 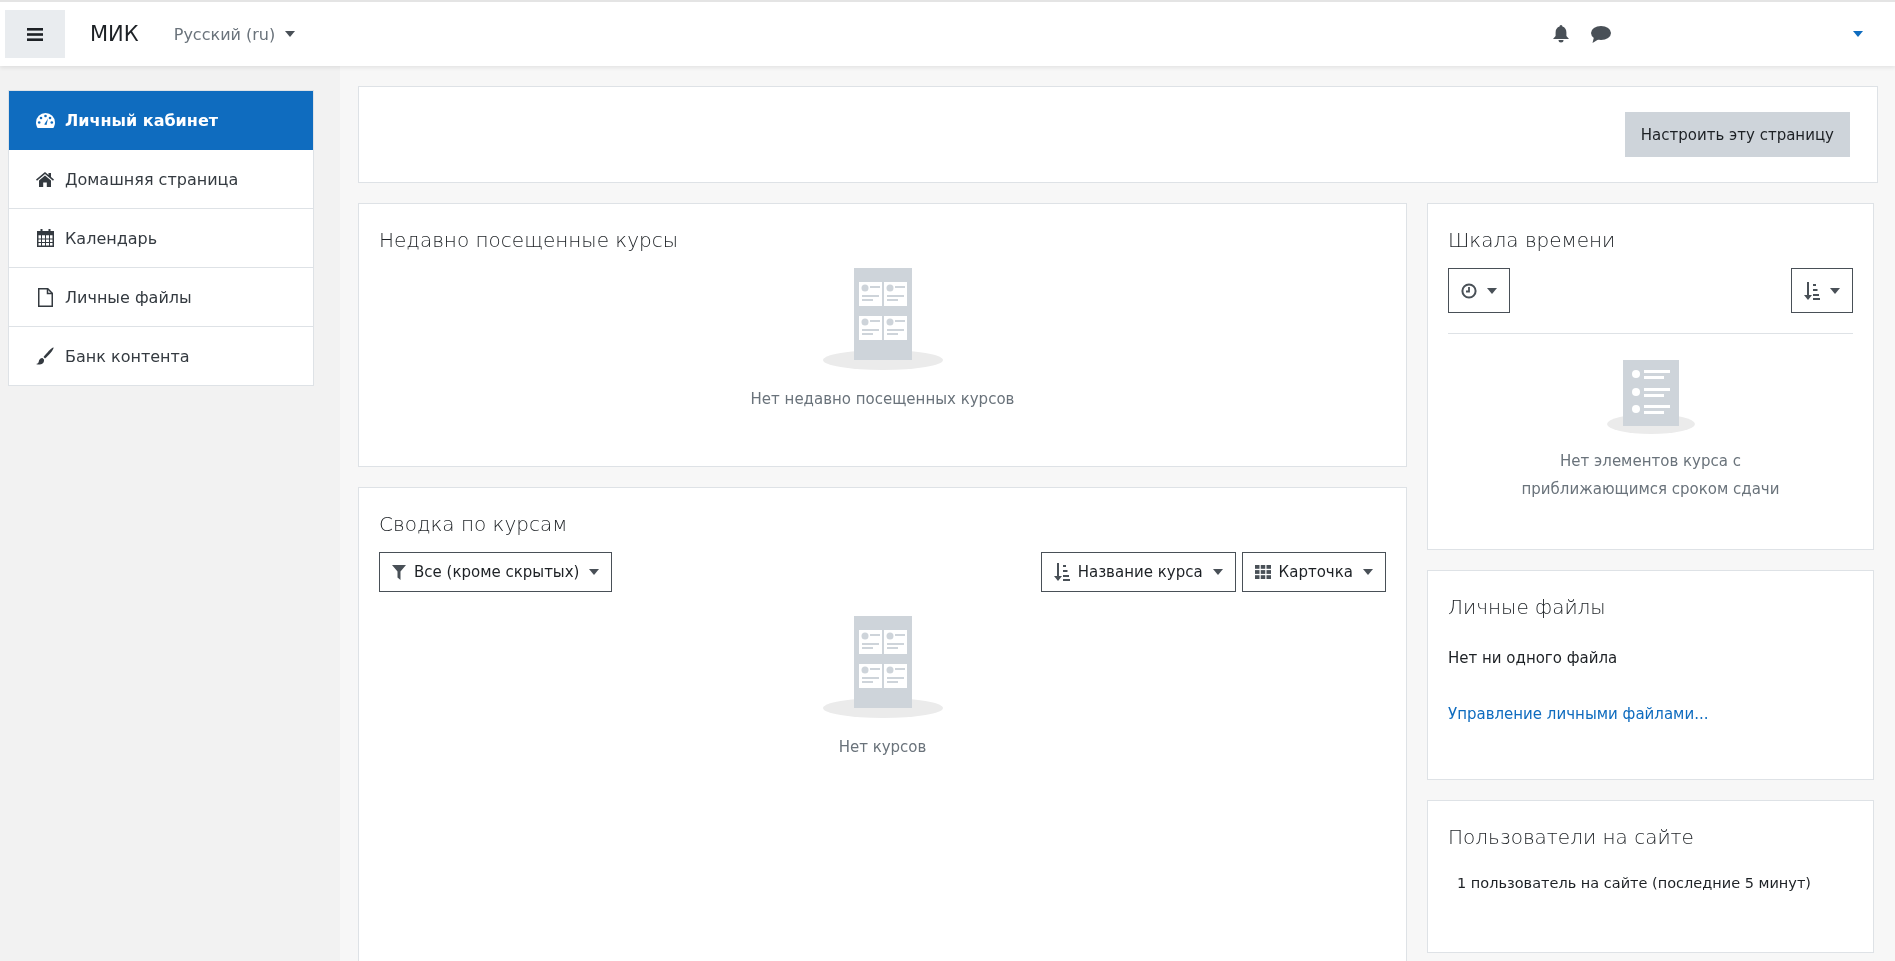 I want to click on clock-icon, so click(x=1469, y=290).